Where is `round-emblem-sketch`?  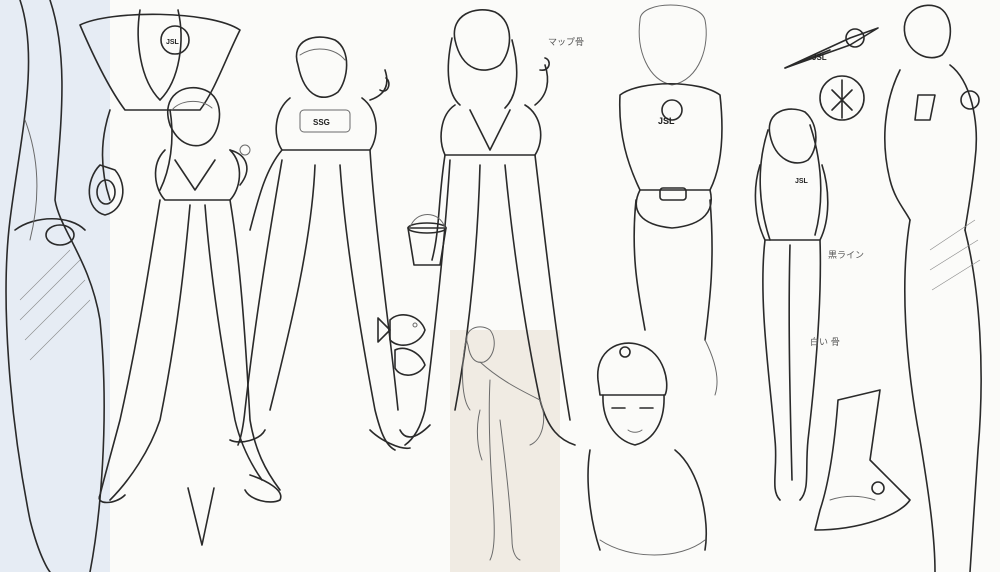 round-emblem-sketch is located at coordinates (842, 98).